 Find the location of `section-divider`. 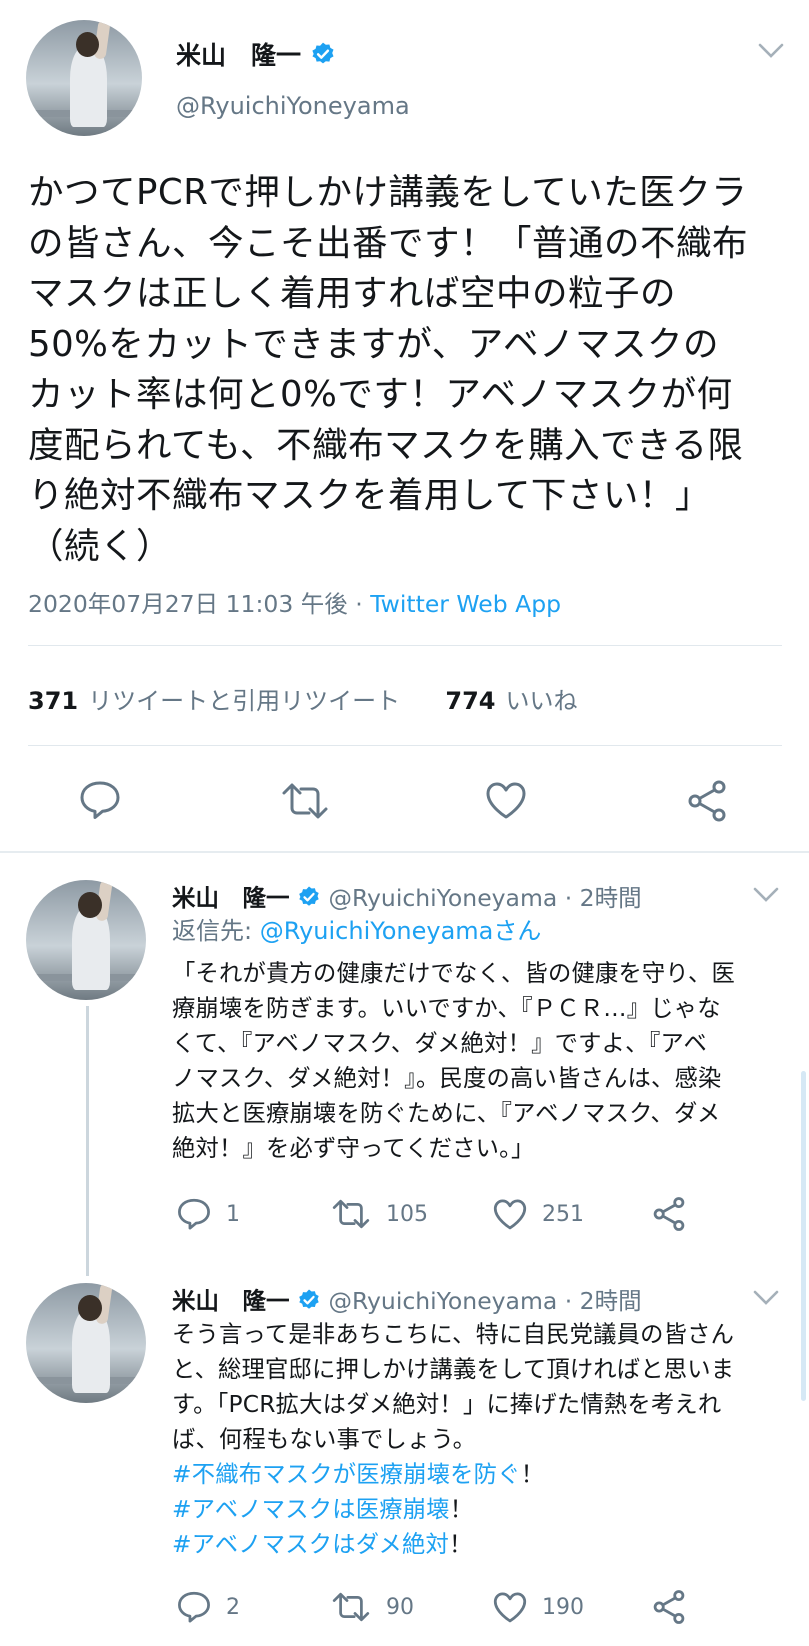

section-divider is located at coordinates (404, 852).